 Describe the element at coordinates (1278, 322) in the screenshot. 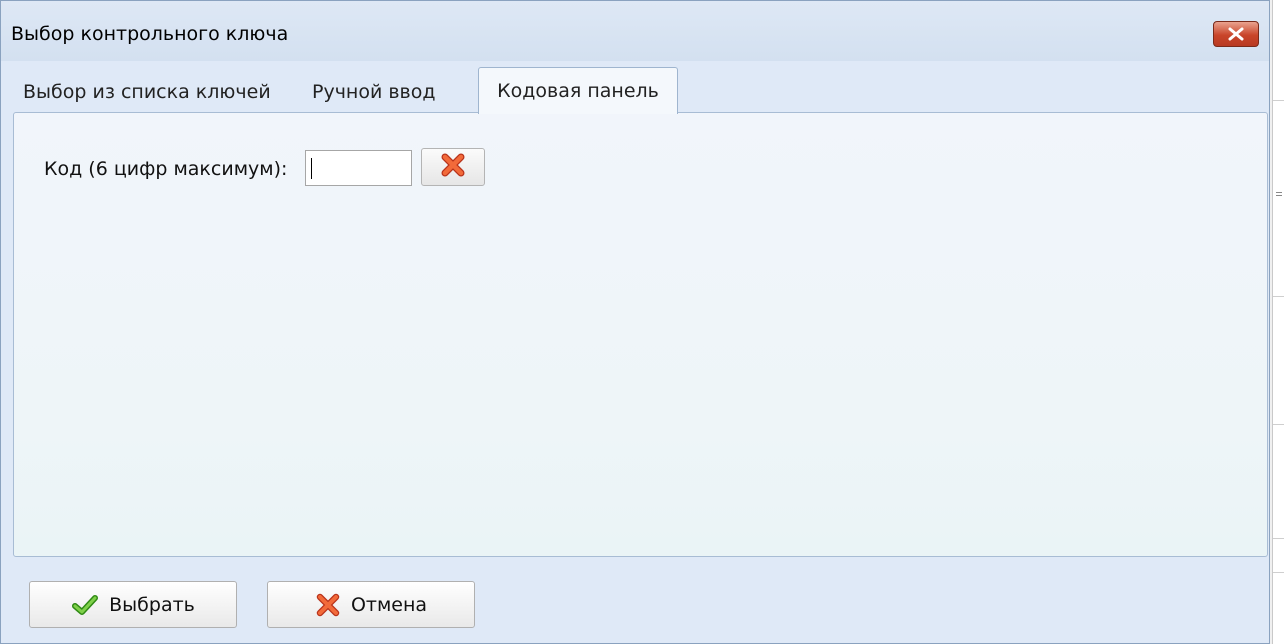

I see `background-window-edge` at that location.